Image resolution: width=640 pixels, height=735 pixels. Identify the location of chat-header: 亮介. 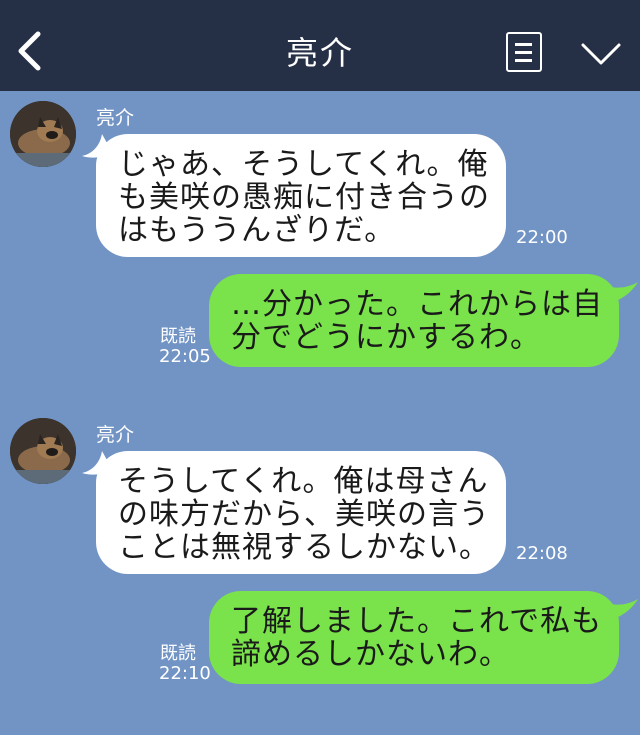
(320, 45).